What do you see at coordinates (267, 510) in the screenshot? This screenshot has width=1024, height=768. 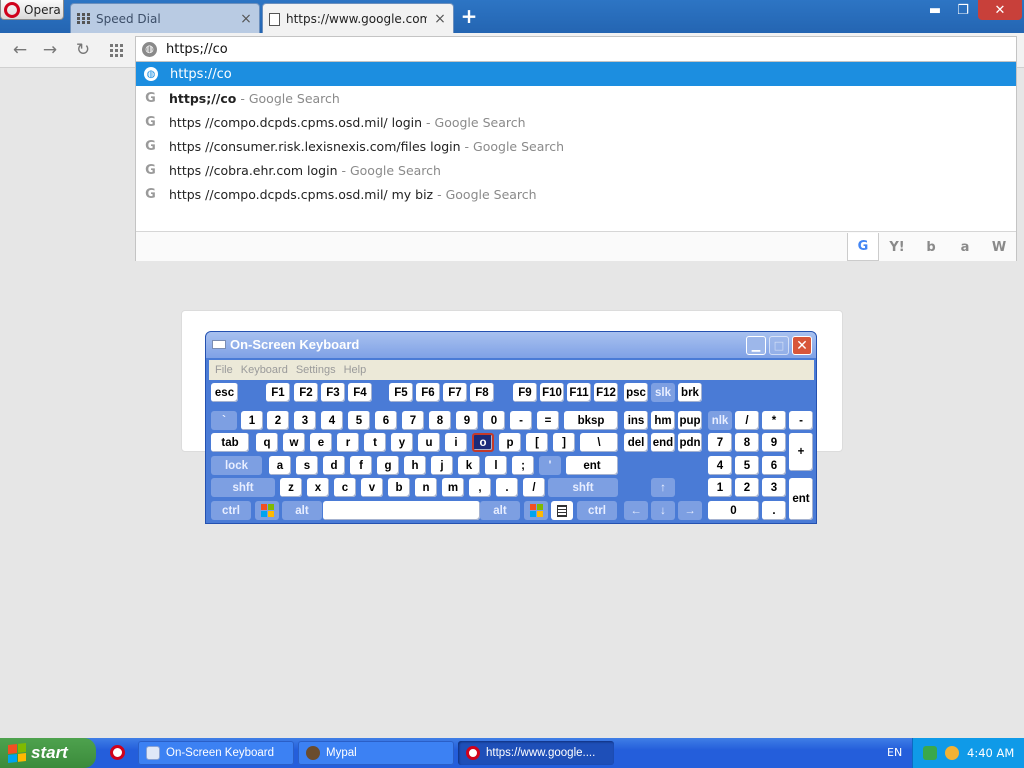 I see `key-lwin-icon` at bounding box center [267, 510].